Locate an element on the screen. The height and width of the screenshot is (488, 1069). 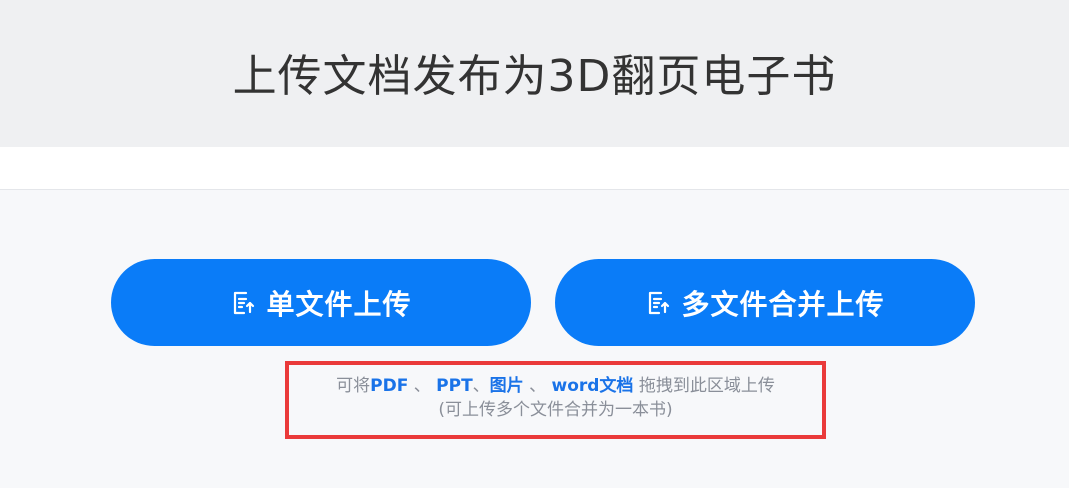
hint-suffix: 拖拽到此区域上传 is located at coordinates (704, 386).